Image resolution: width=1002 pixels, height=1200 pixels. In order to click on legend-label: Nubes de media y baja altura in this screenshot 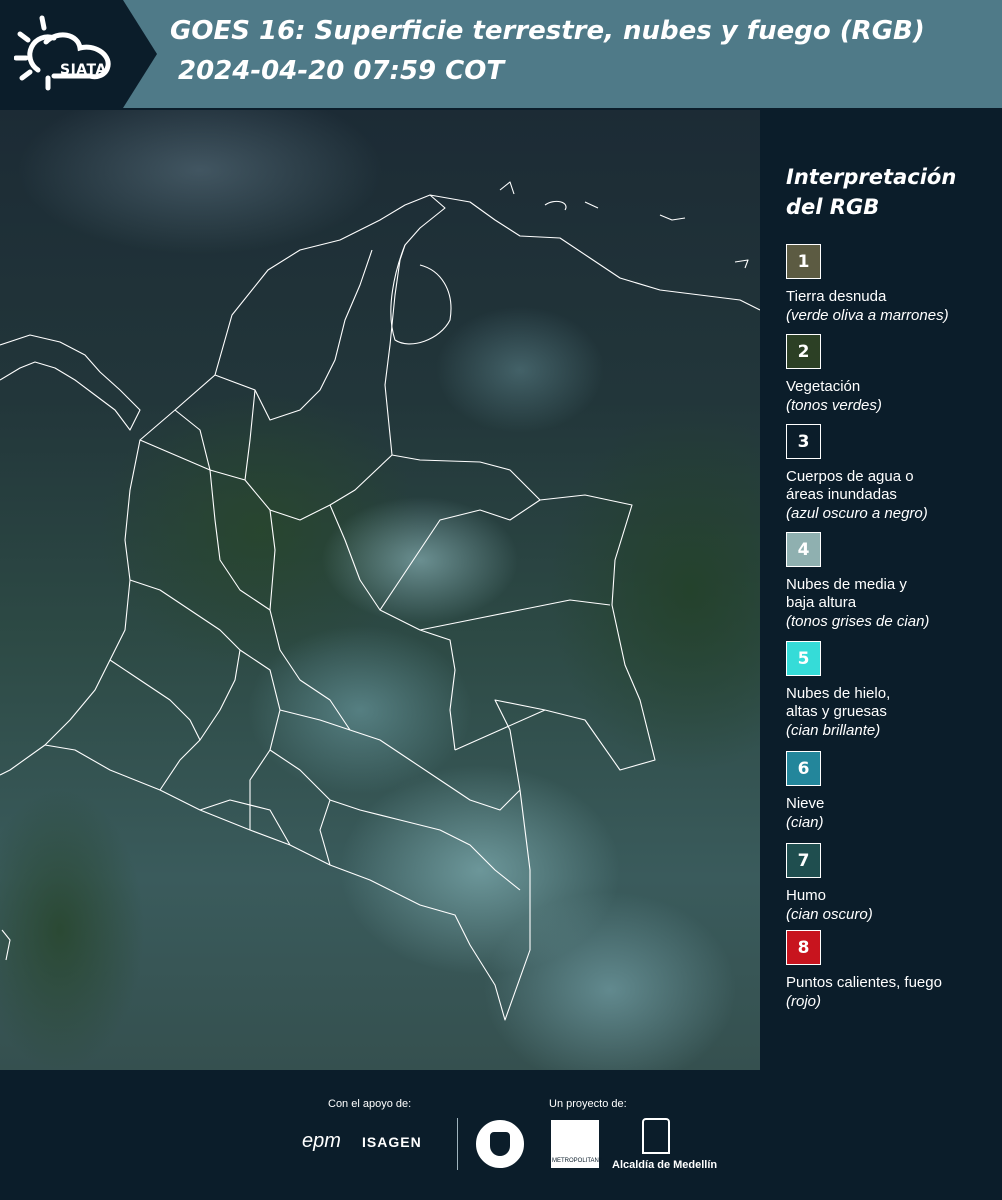, I will do `click(846, 593)`.